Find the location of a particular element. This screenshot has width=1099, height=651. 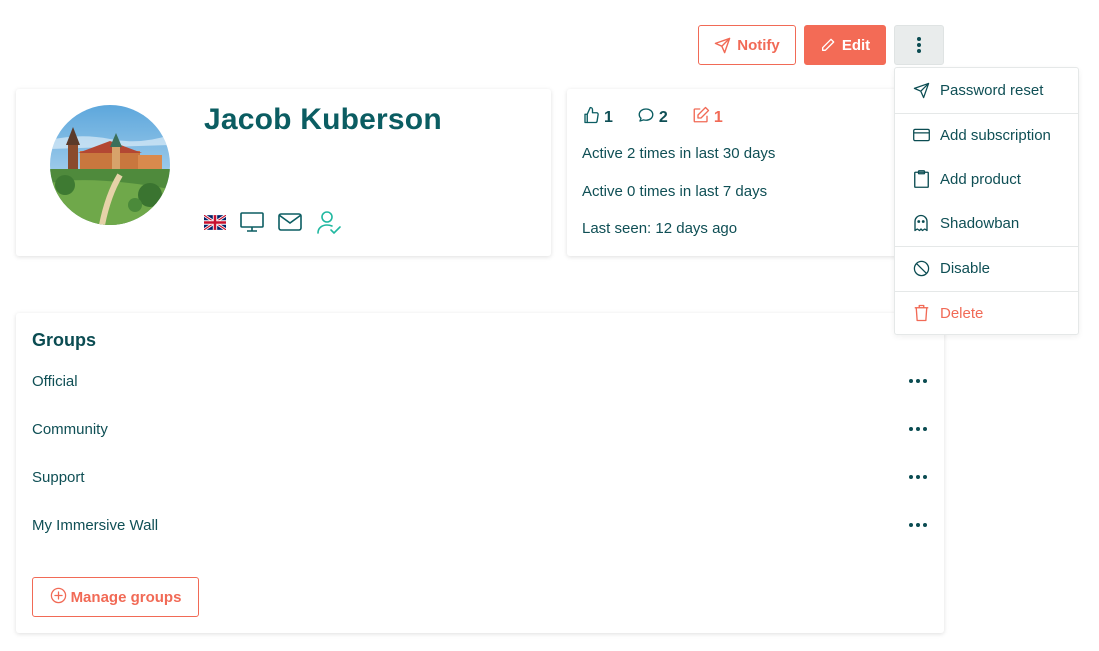

menu-item-disable: Disable is located at coordinates (986, 268).